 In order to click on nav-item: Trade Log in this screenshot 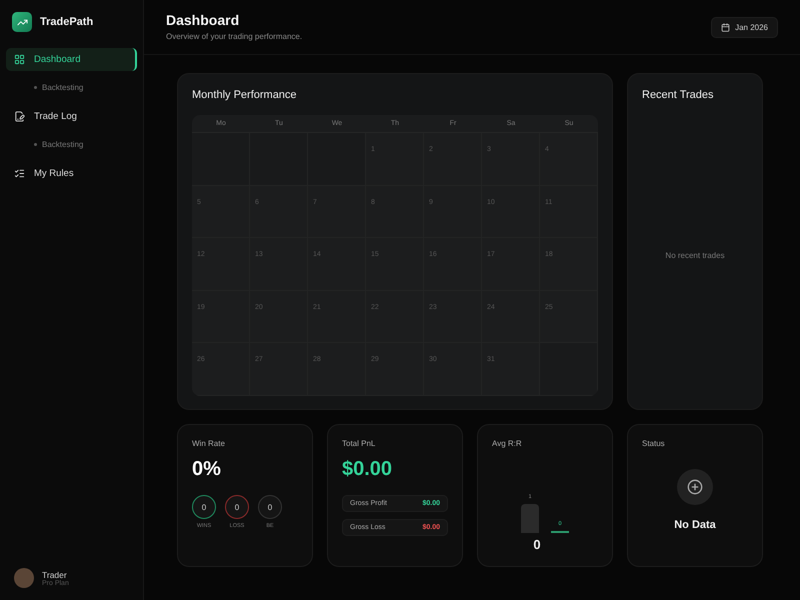, I will do `click(71, 116)`.